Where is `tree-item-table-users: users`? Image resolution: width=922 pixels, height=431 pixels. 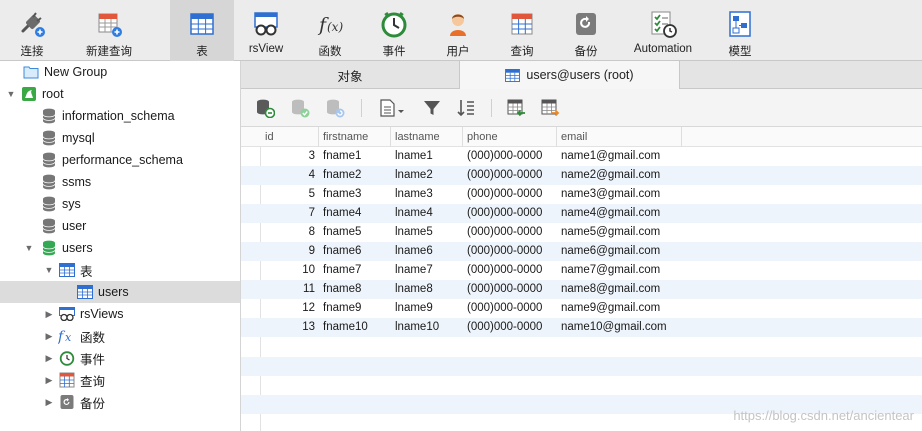
tree-item-table-users: users is located at coordinates (120, 292).